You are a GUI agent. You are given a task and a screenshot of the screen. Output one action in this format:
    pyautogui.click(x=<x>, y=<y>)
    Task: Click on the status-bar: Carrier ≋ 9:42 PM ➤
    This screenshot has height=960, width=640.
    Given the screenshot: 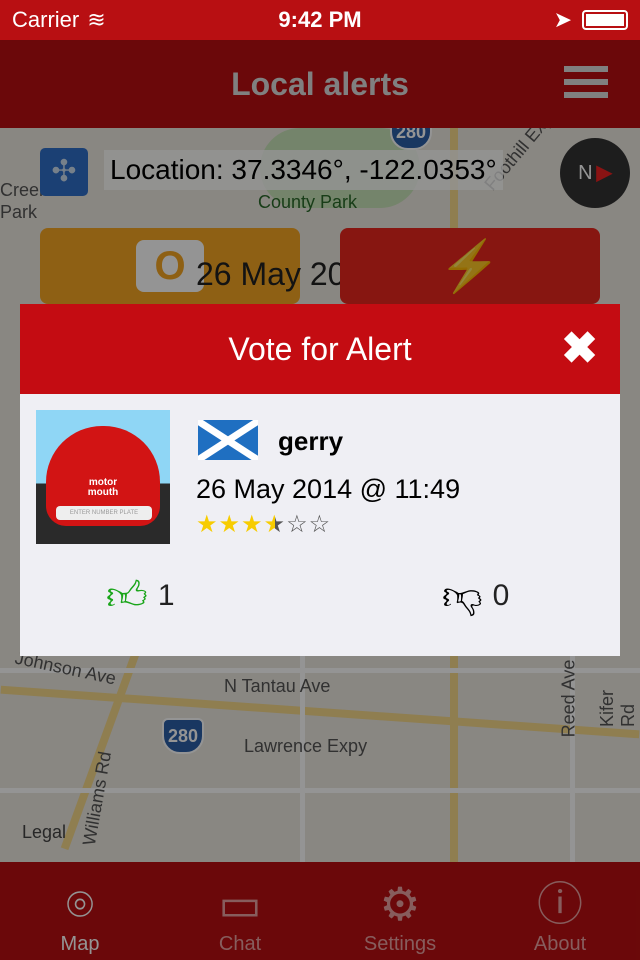 What is the action you would take?
    pyautogui.click(x=320, y=20)
    